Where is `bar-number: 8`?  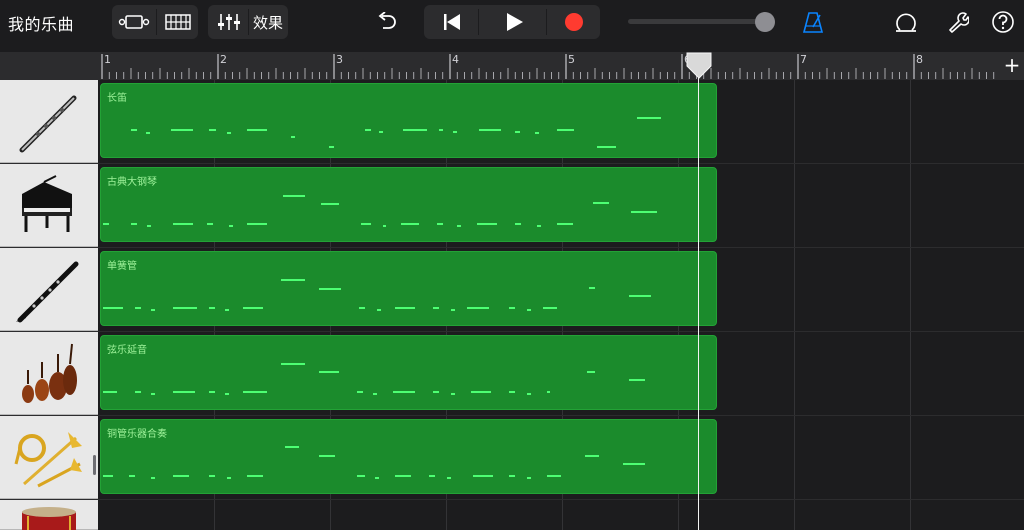
bar-number: 8 is located at coordinates (919, 59).